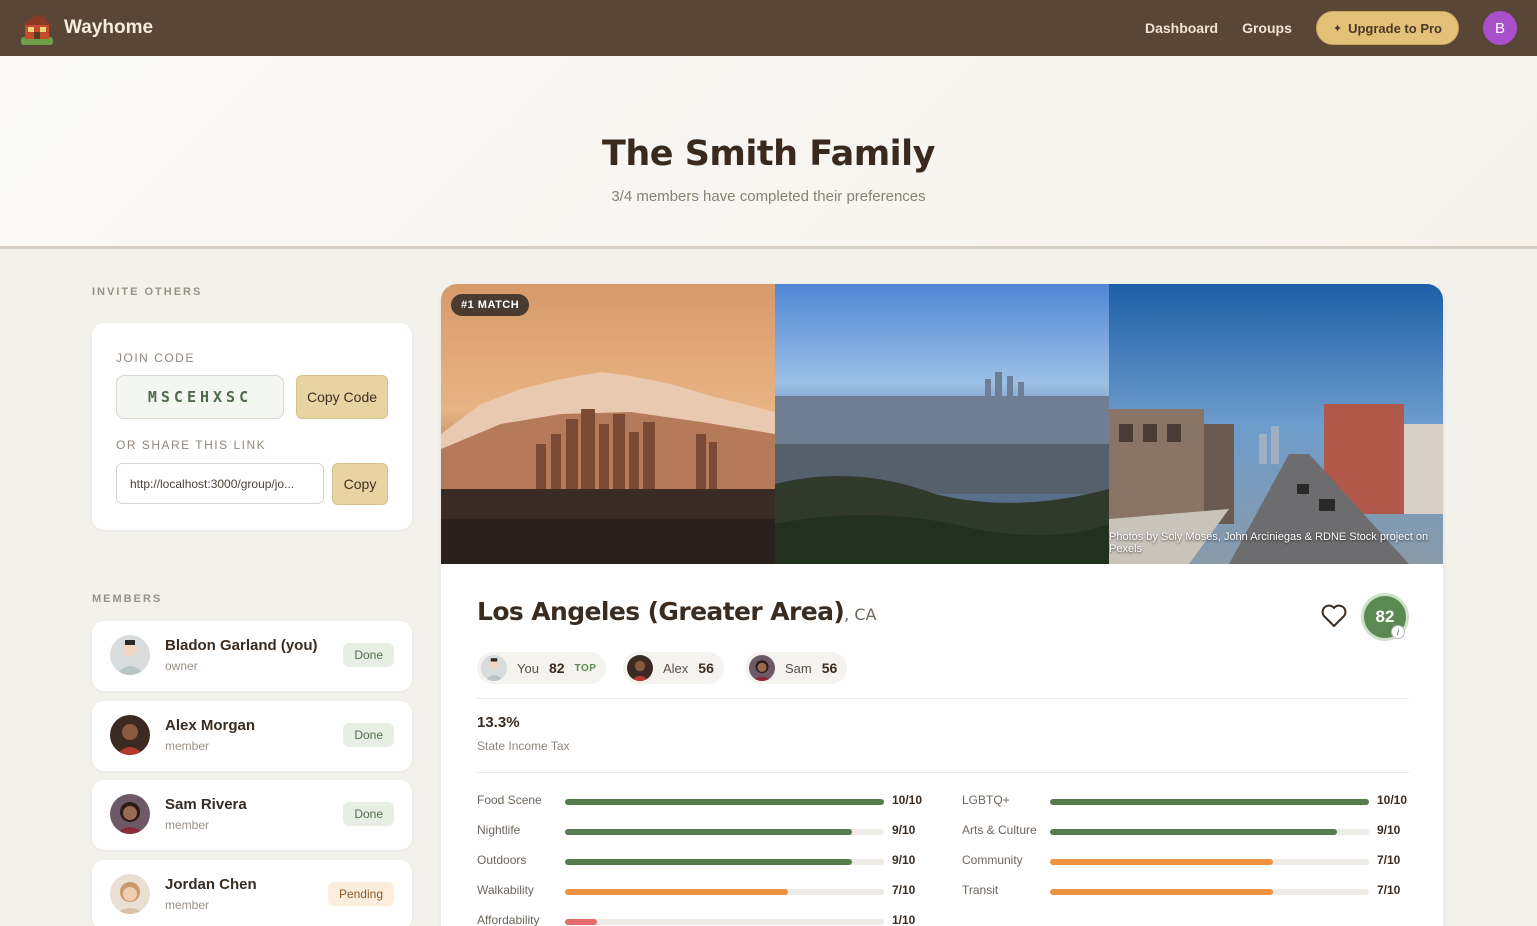 Image resolution: width=1537 pixels, height=926 pixels. I want to click on metric-row: Food Scene 10/10, so click(702, 801).